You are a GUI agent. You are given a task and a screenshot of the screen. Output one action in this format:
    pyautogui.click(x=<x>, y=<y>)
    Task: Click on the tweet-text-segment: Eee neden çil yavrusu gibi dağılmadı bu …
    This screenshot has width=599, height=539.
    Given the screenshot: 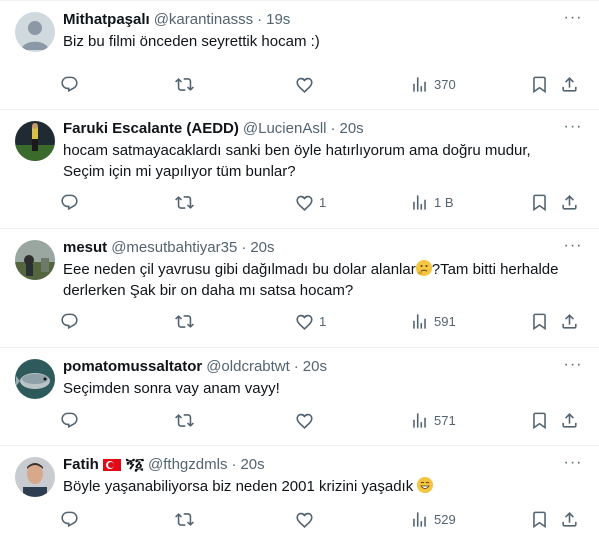 What is the action you would take?
    pyautogui.click(x=239, y=269)
    